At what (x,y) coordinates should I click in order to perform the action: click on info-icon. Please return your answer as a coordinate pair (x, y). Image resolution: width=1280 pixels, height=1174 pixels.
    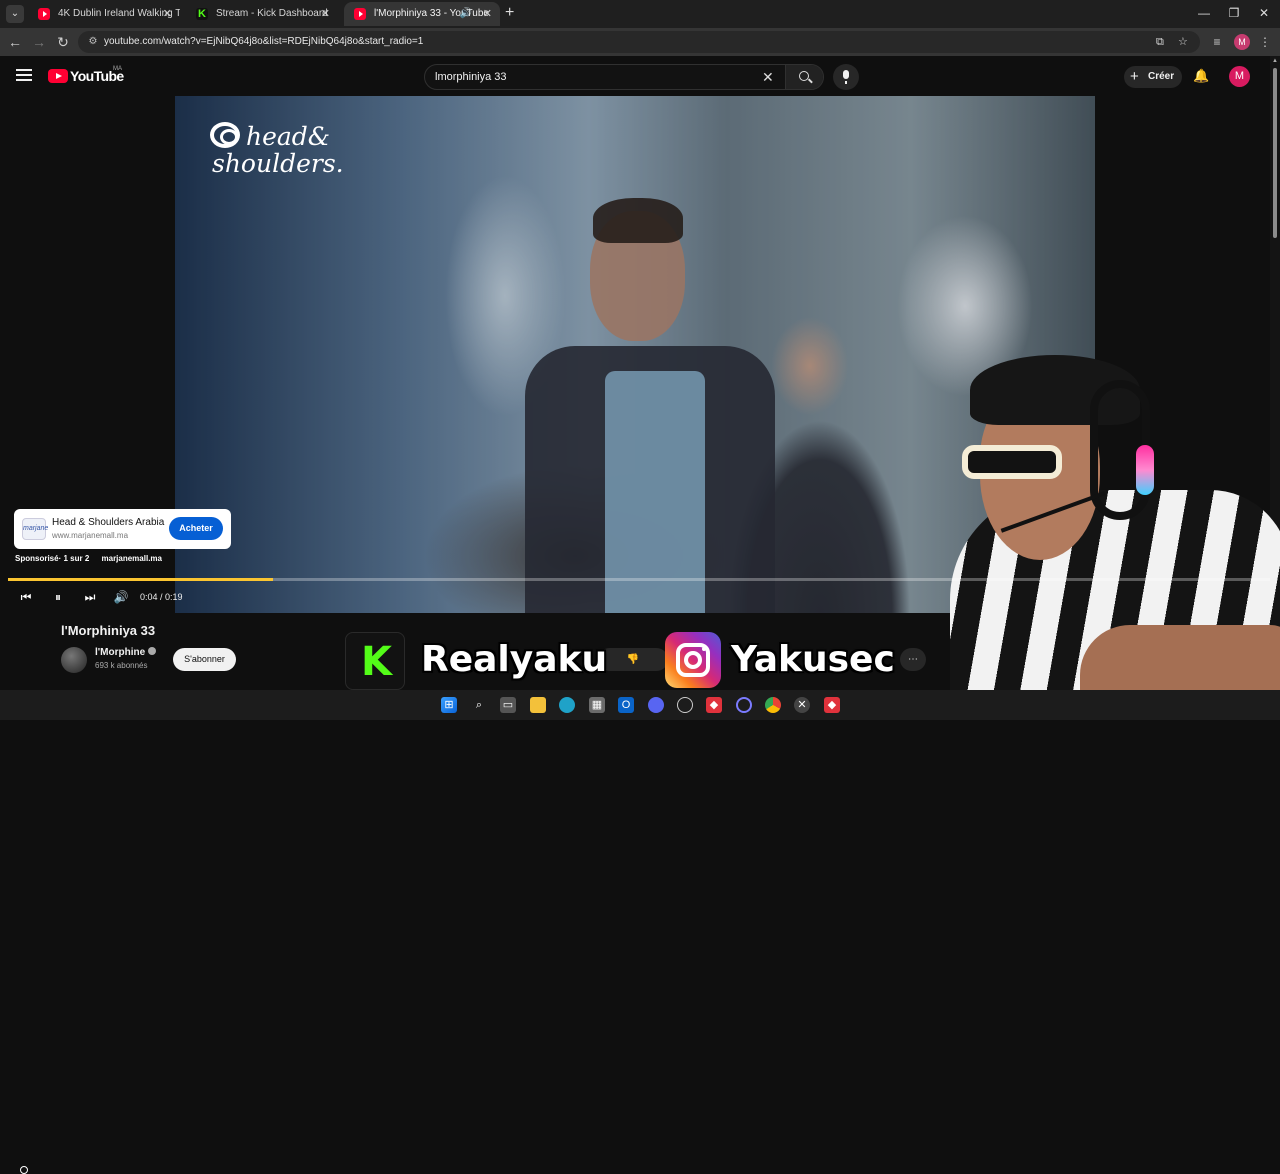
    Looking at the image, I should click on (24, 1170).